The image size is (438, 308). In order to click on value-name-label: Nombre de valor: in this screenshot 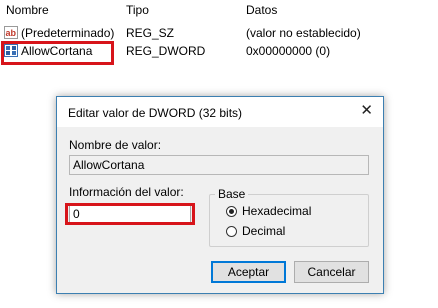, I will do `click(115, 145)`.